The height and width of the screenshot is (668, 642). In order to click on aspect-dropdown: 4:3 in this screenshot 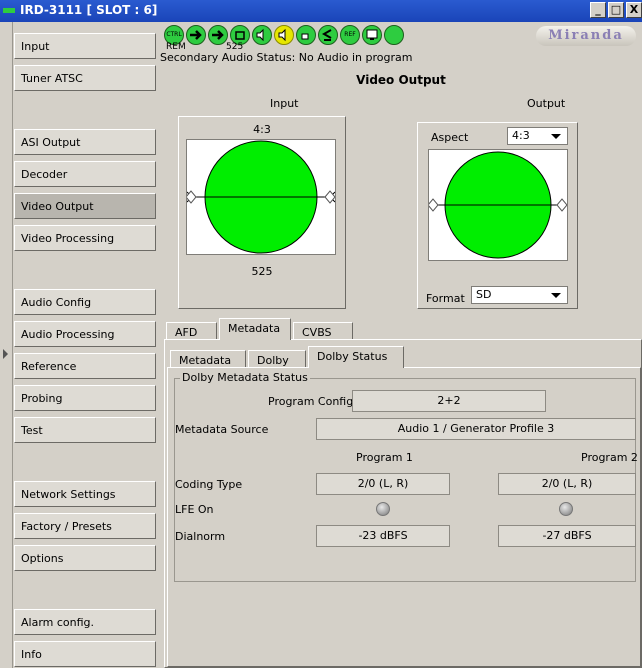, I will do `click(537, 136)`.